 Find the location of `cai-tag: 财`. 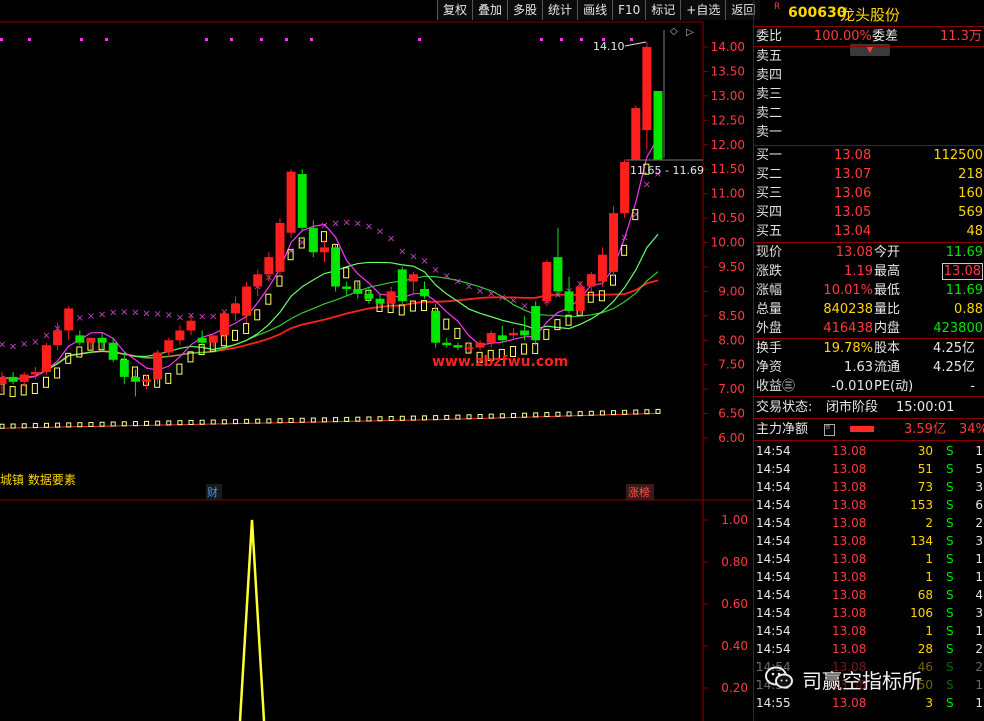

cai-tag: 财 is located at coordinates (212, 492).